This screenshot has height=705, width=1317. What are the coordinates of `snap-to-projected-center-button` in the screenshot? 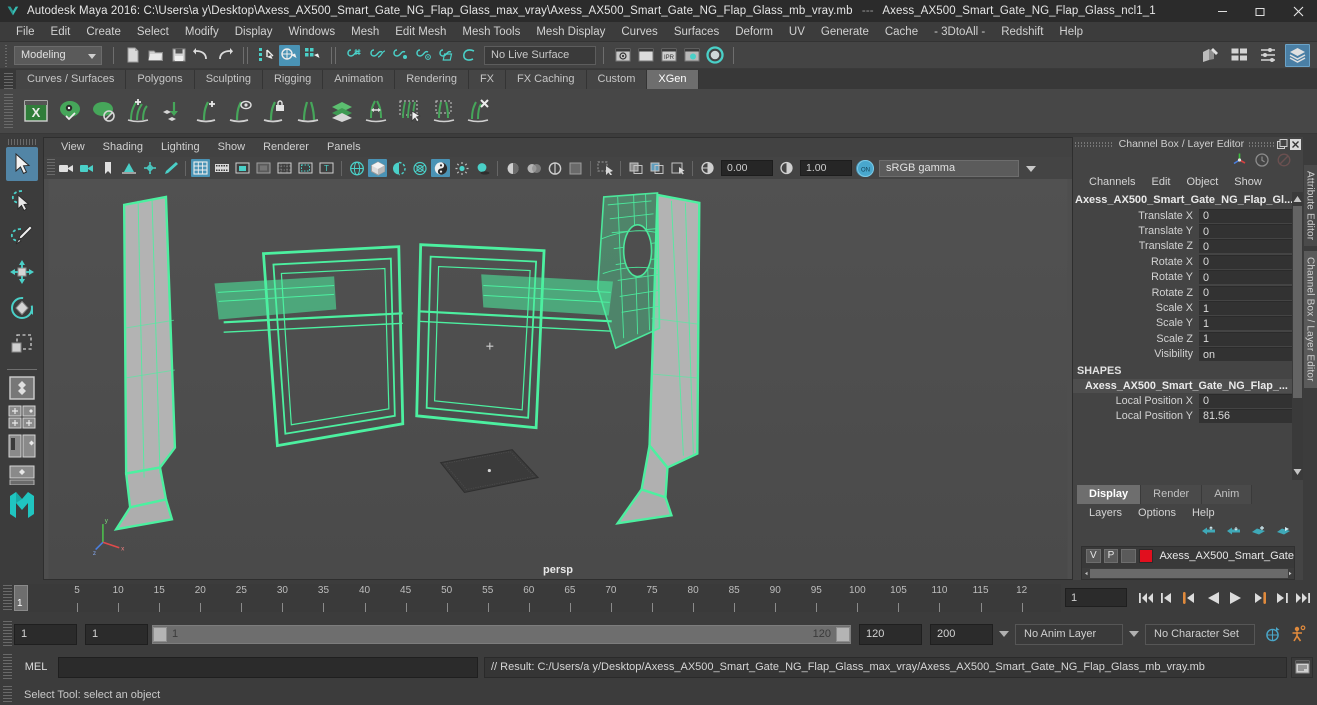 It's located at (423, 55).